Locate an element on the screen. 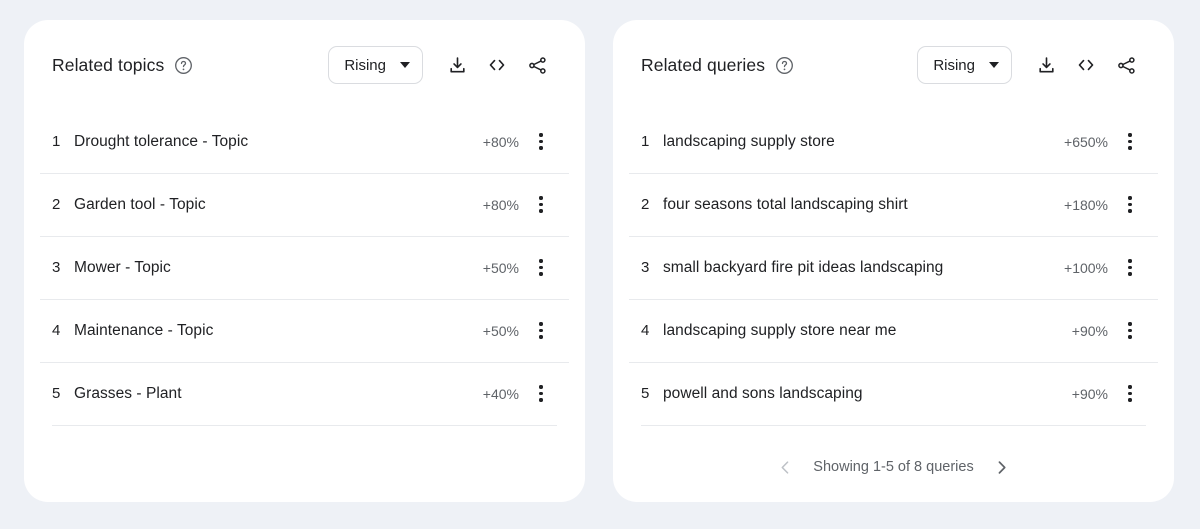 The height and width of the screenshot is (529, 1200). list-item: 5 powell and sons landscaping +90% is located at coordinates (893, 393).